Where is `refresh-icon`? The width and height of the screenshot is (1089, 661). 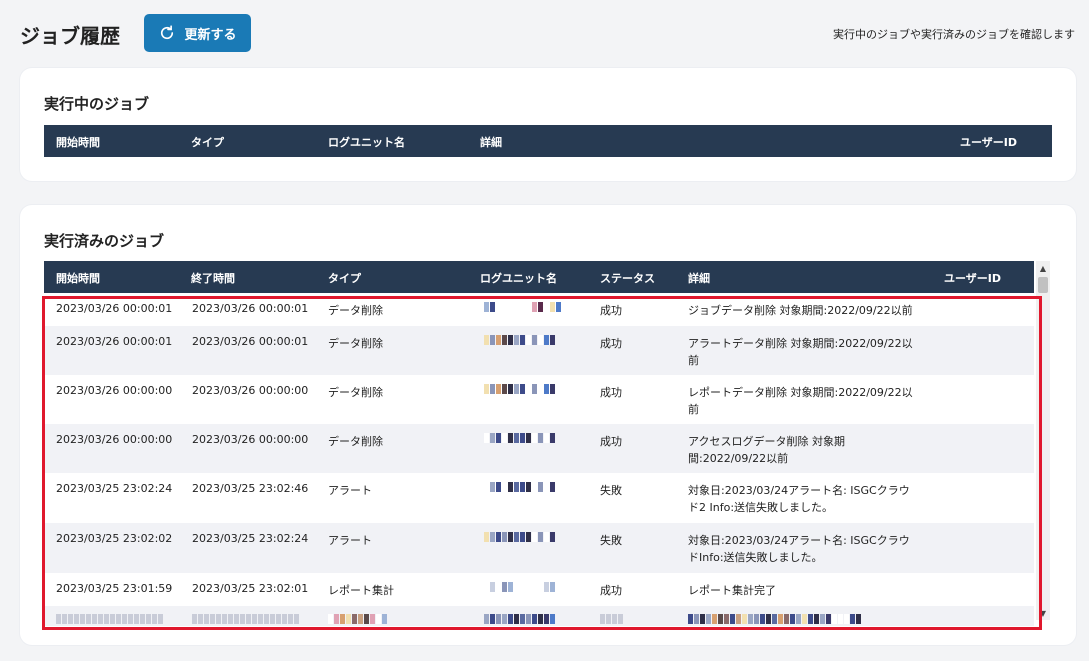
refresh-icon is located at coordinates (167, 32).